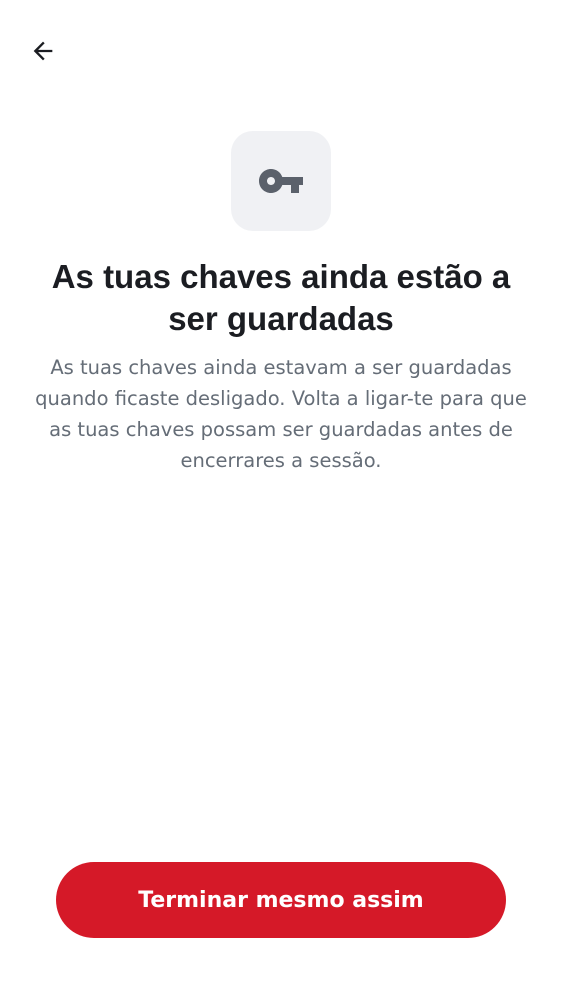 Image resolution: width=562 pixels, height=1000 pixels. I want to click on back-button, so click(43, 51).